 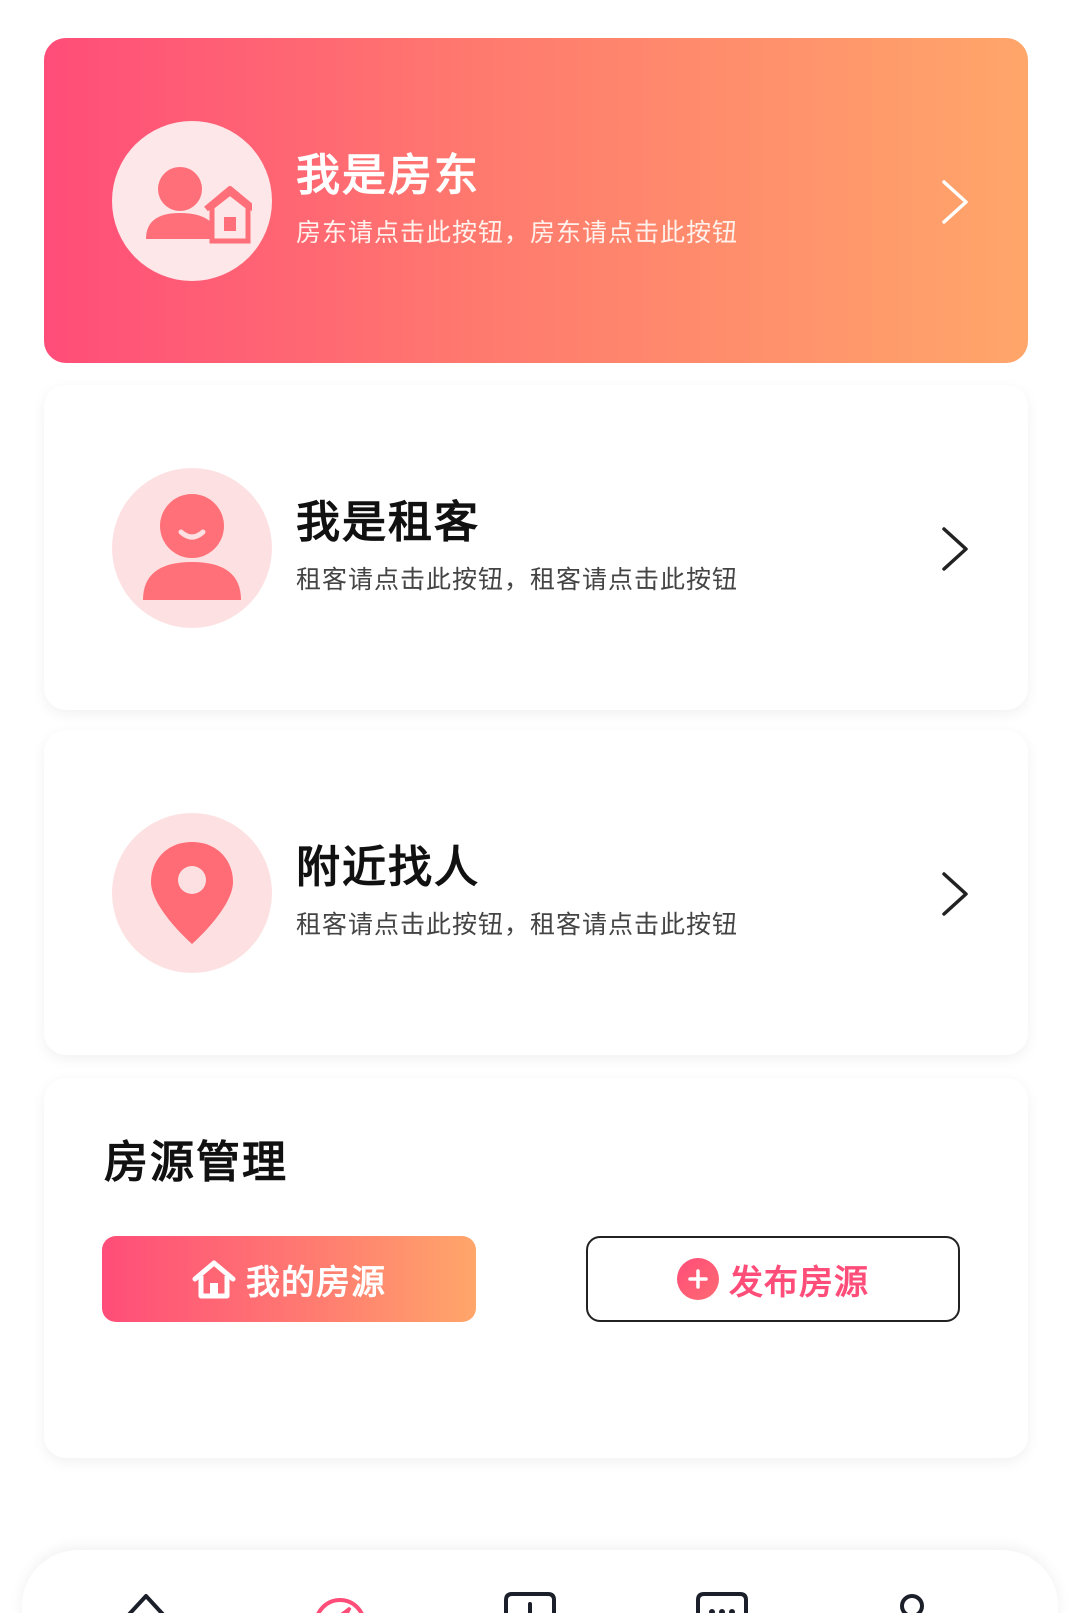 I want to click on my-listings-label: 我的房源, so click(x=316, y=1282).